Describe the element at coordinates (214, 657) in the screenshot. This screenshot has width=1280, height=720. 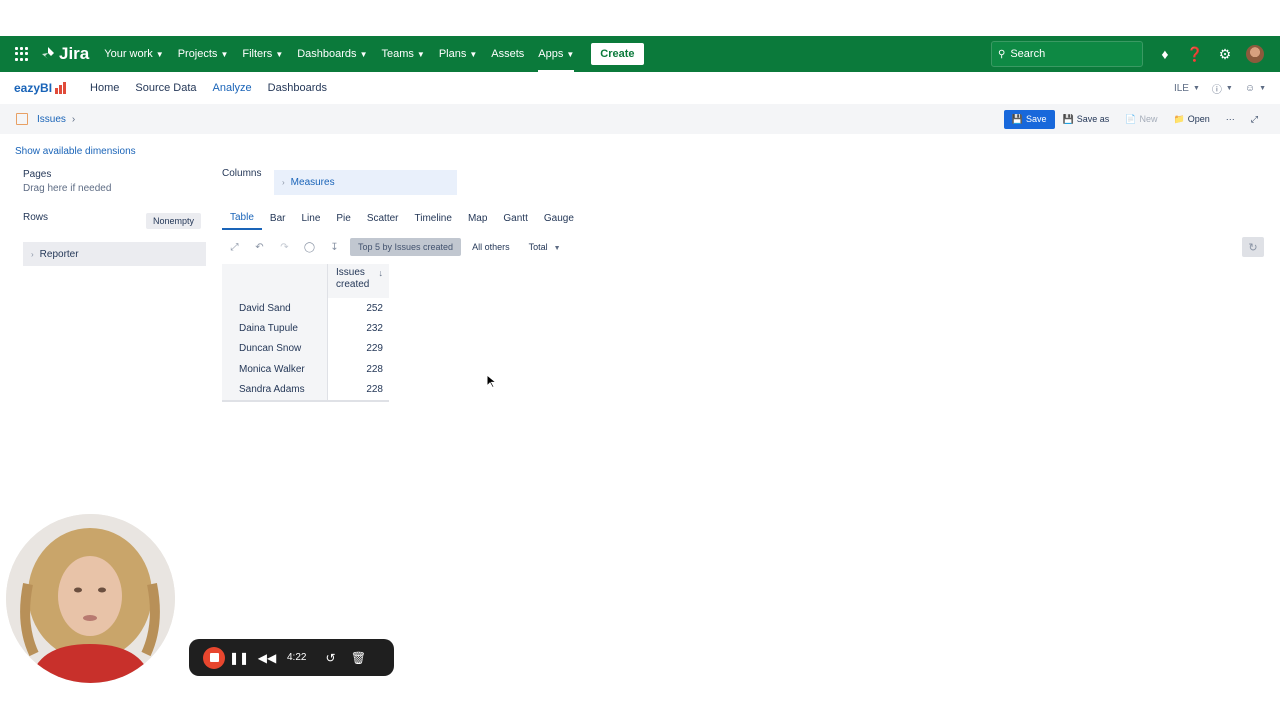
I see `stop-recording-button` at that location.